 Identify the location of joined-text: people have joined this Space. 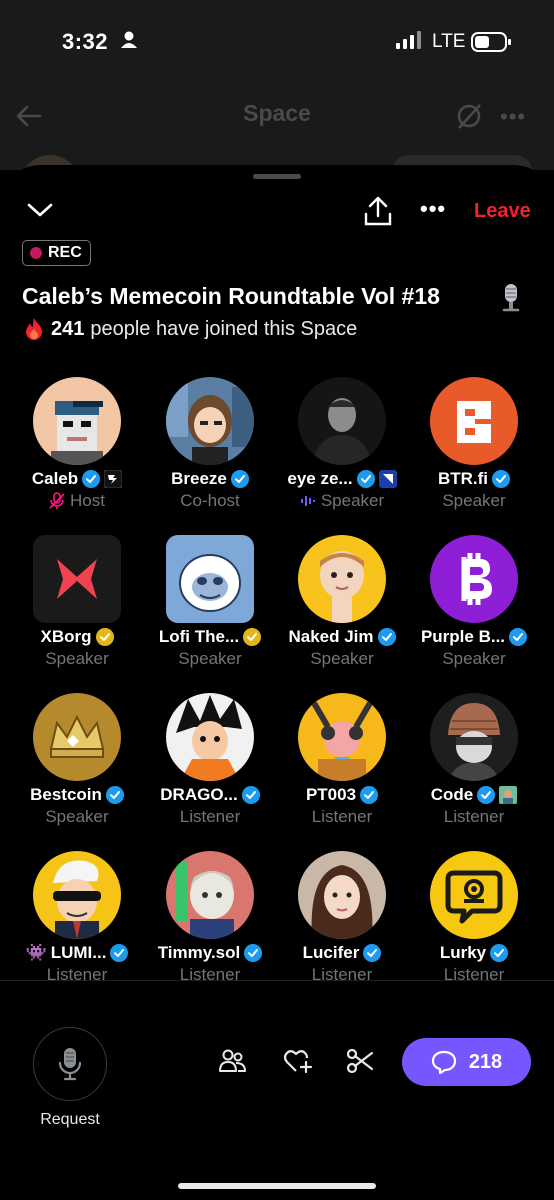
(224, 328).